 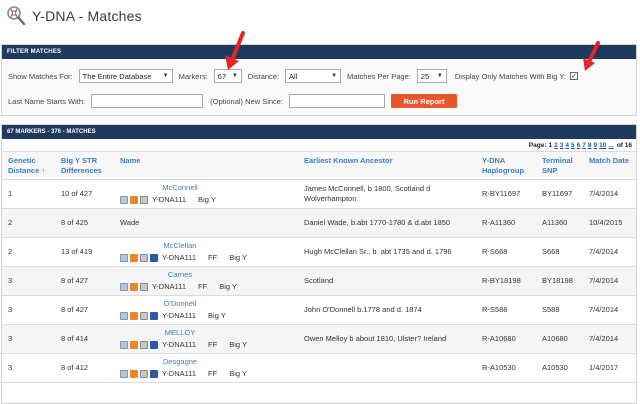 What do you see at coordinates (590, 145) in the screenshot?
I see `pager-page: 8` at bounding box center [590, 145].